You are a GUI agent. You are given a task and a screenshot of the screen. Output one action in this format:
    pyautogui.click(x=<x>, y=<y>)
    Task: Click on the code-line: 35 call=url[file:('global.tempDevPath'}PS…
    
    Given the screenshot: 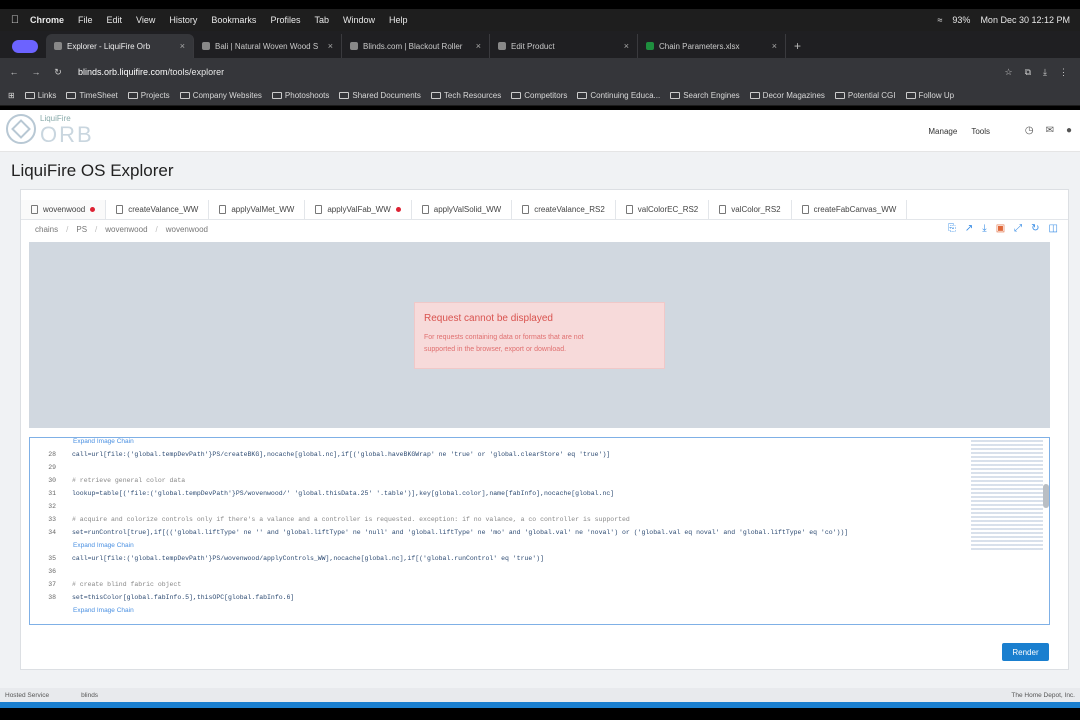 What is the action you would take?
    pyautogui.click(x=287, y=558)
    